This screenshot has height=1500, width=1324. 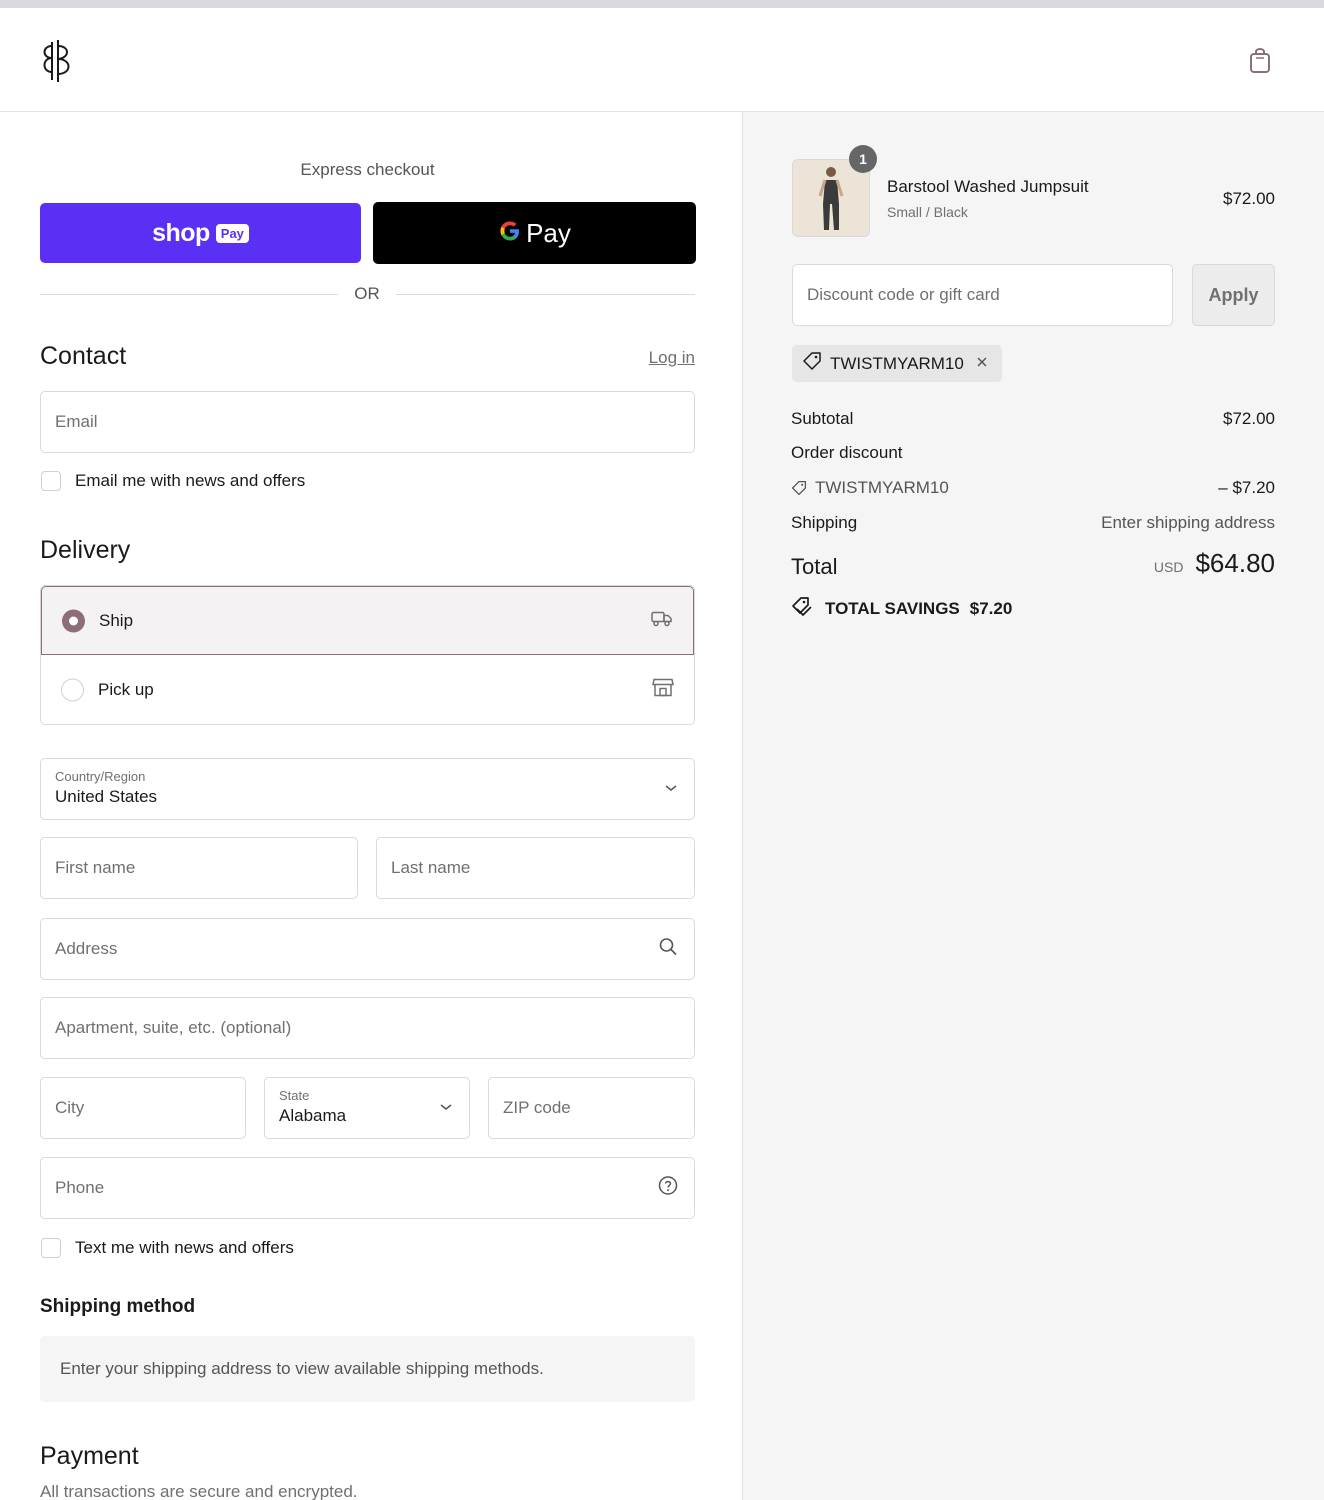 I want to click on text-news-checkbox, so click(x=51, y=1248).